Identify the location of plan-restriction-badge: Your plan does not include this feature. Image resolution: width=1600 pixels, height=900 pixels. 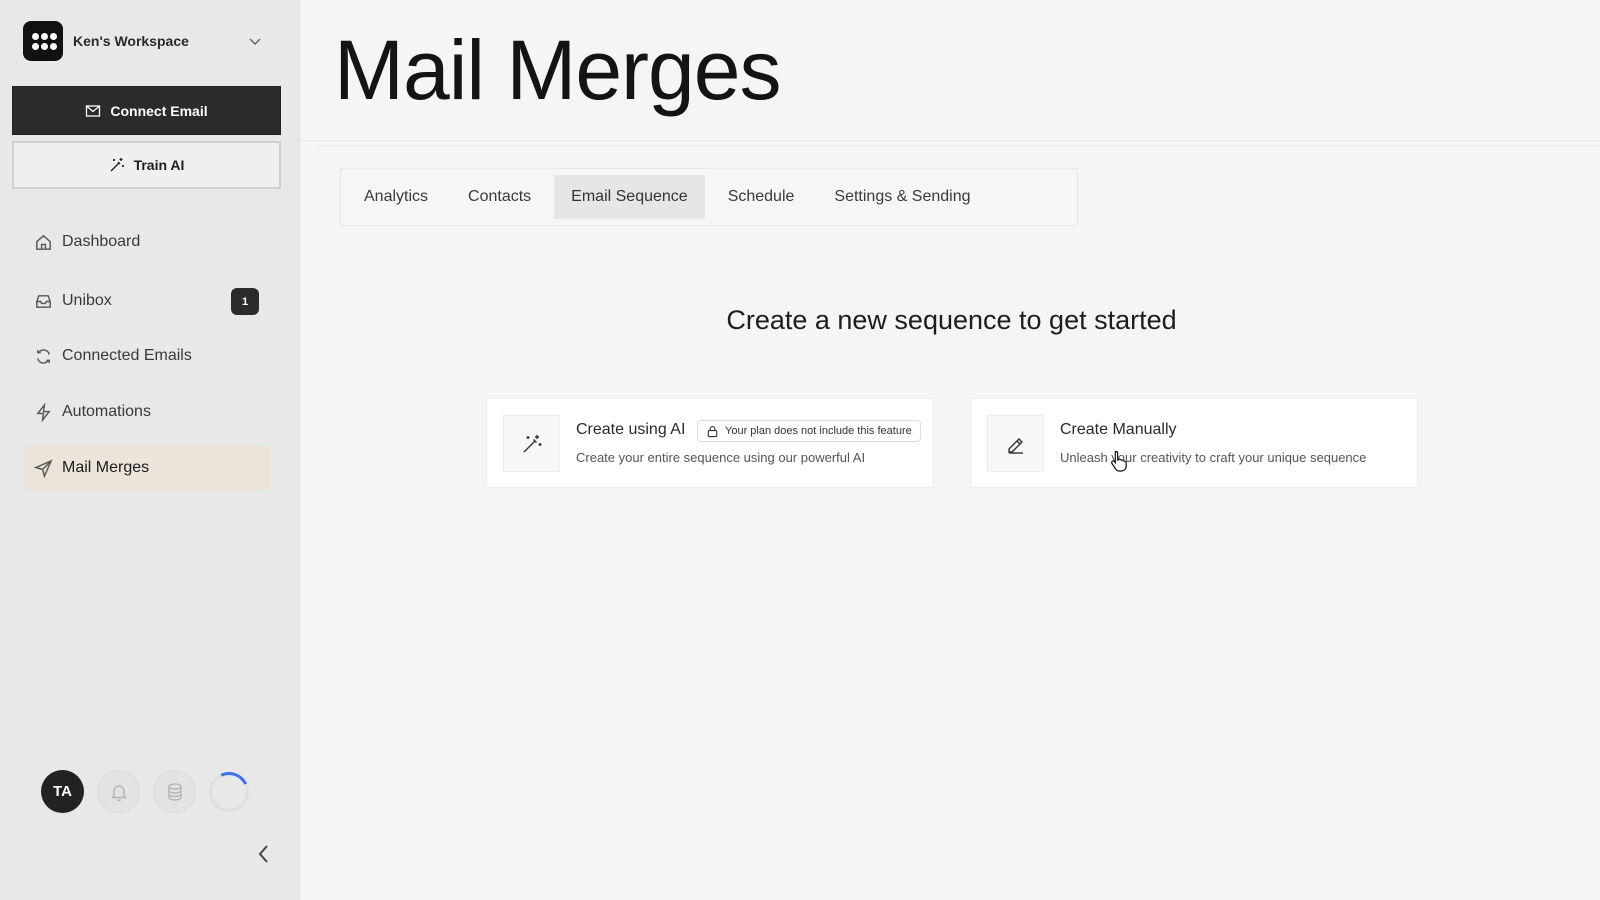
(809, 431).